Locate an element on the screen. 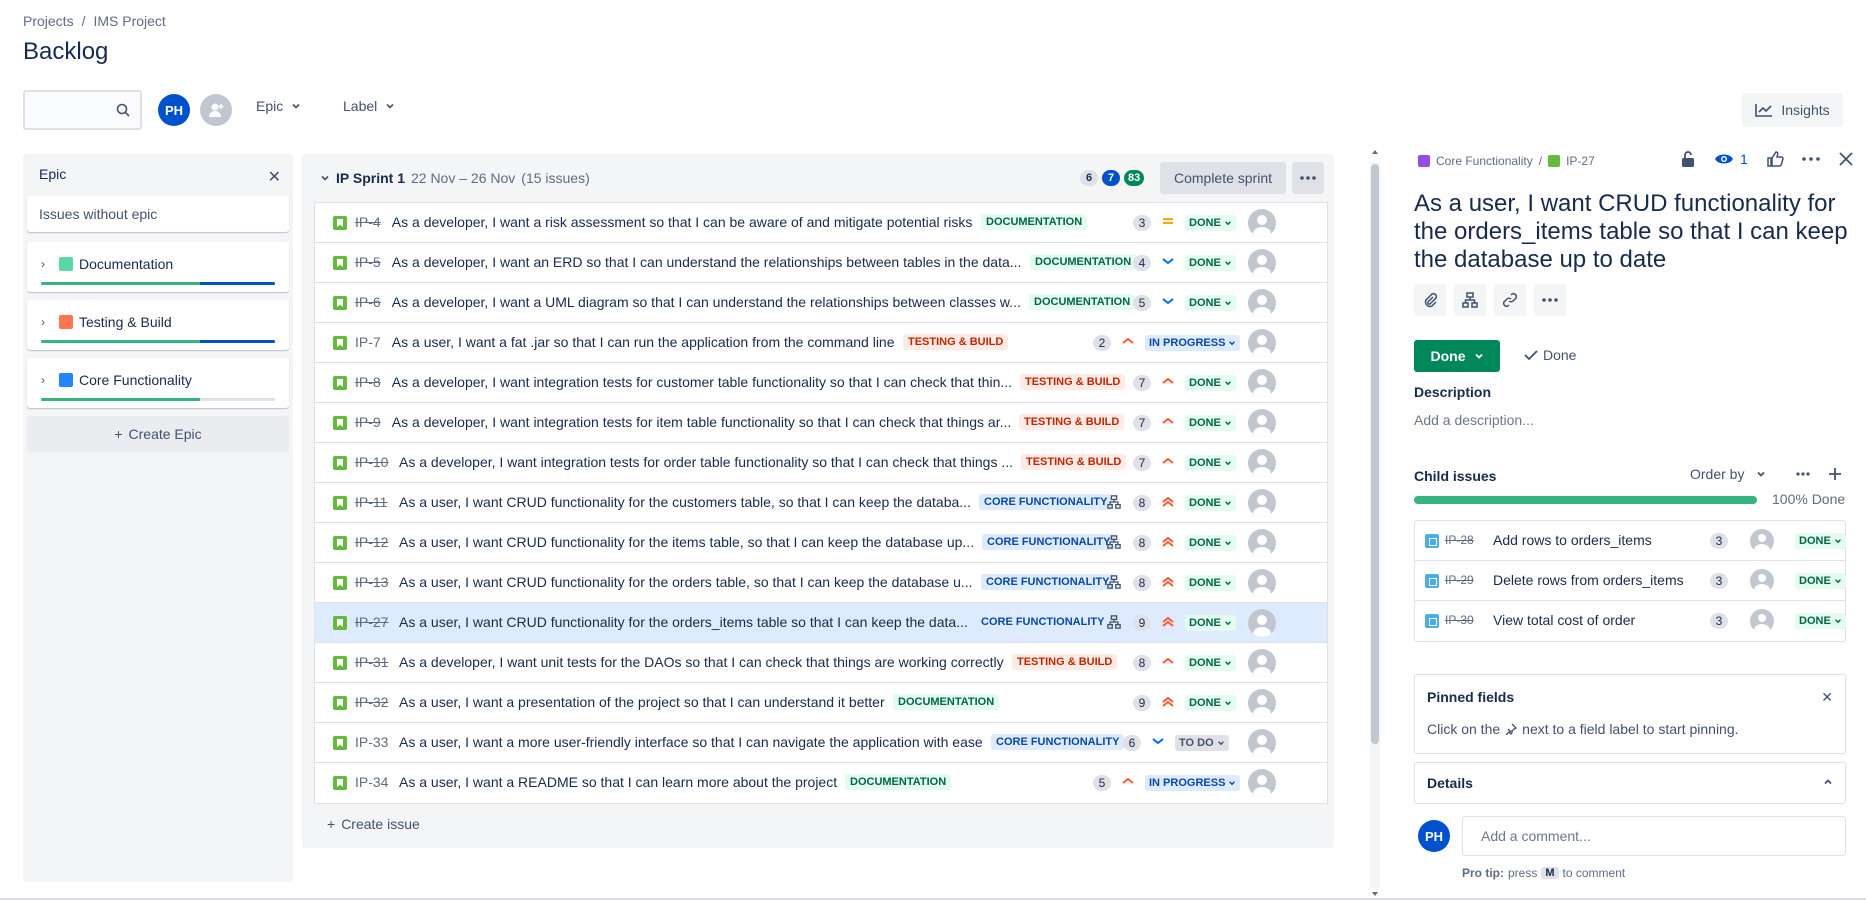  close-icon: ✕ is located at coordinates (1827, 697).